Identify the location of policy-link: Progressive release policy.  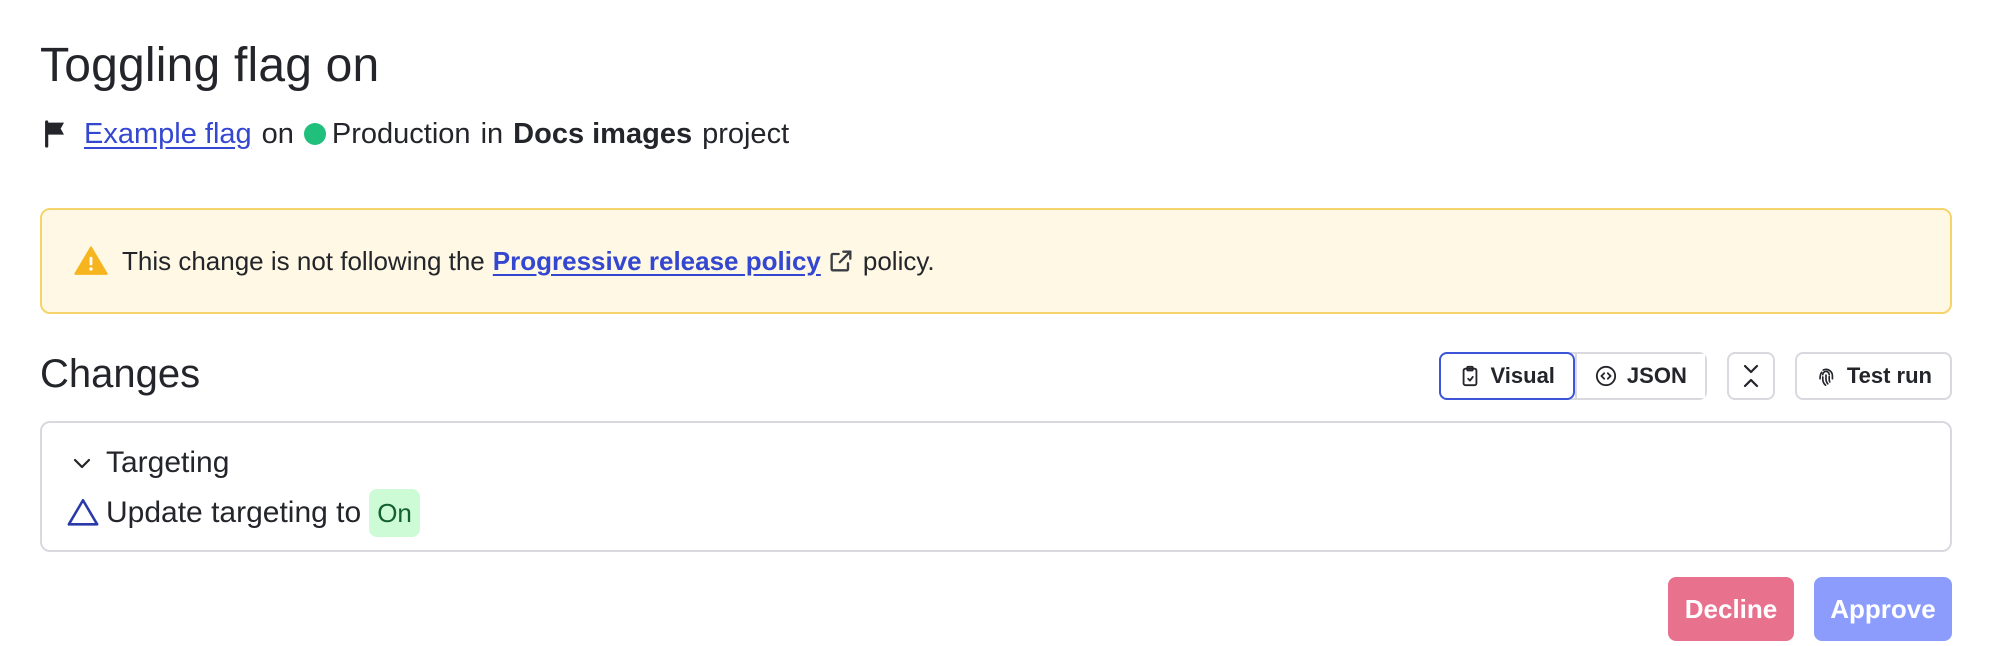
(657, 261).